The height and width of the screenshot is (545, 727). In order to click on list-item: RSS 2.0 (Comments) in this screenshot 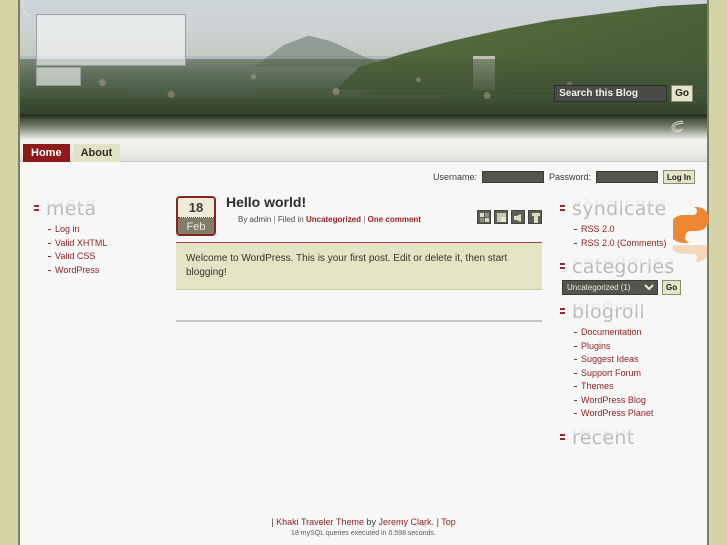, I will do `click(638, 244)`.